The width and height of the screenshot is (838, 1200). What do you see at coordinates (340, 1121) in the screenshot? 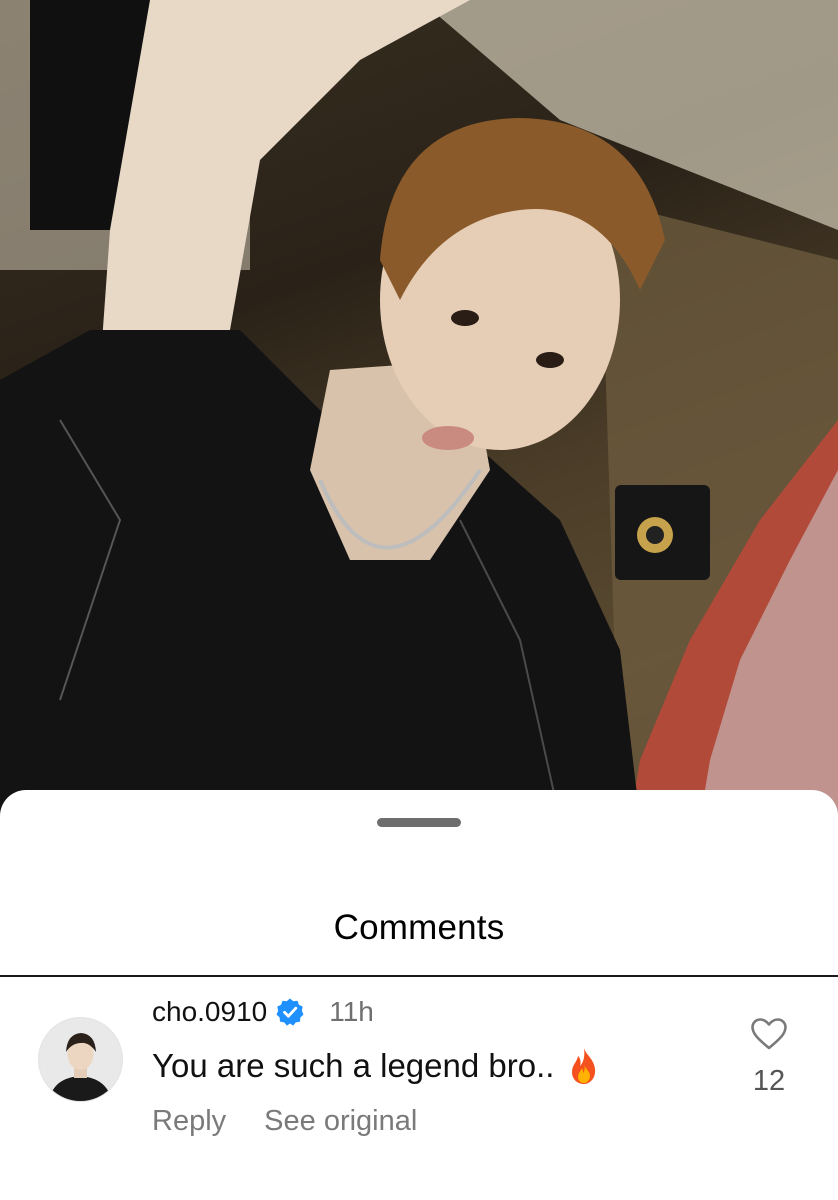
I see `see-original-button: See original` at bounding box center [340, 1121].